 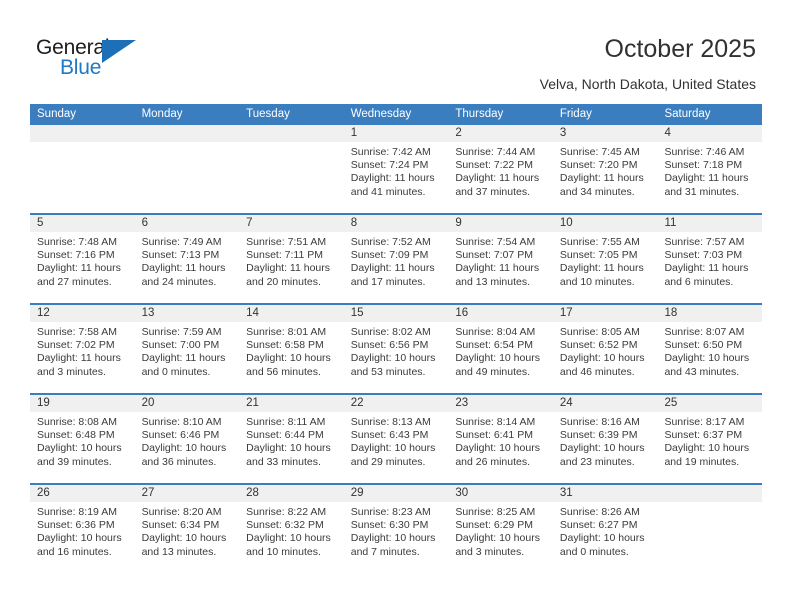 I want to click on sunrise-text: Sunrise: 8:02 AM, so click(x=390, y=332).